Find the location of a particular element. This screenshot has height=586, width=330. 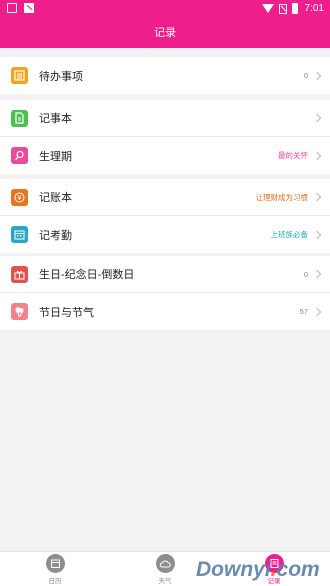

no-signal-icon is located at coordinates (282, 8).